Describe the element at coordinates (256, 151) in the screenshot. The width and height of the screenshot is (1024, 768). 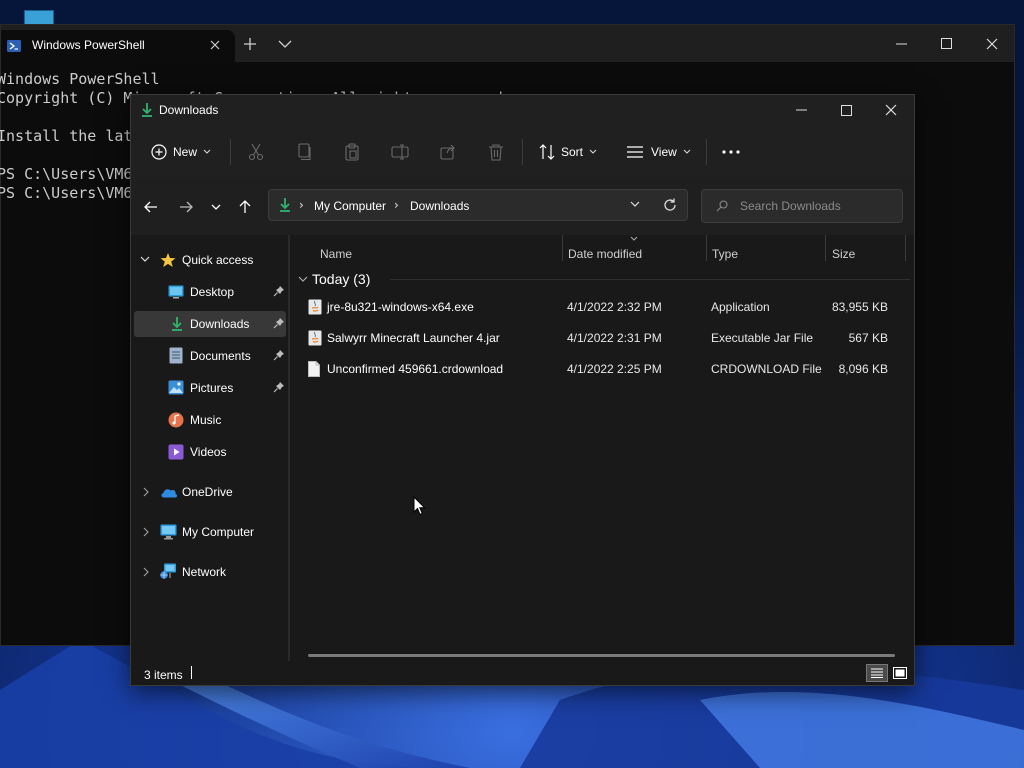
I see `cut-button` at that location.